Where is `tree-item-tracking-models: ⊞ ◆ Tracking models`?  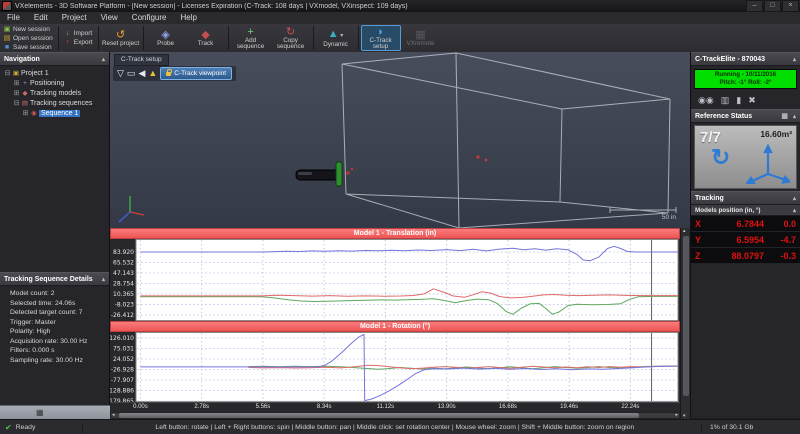
tree-item-tracking-models: ⊞ ◆ Tracking models is located at coordinates (54, 93).